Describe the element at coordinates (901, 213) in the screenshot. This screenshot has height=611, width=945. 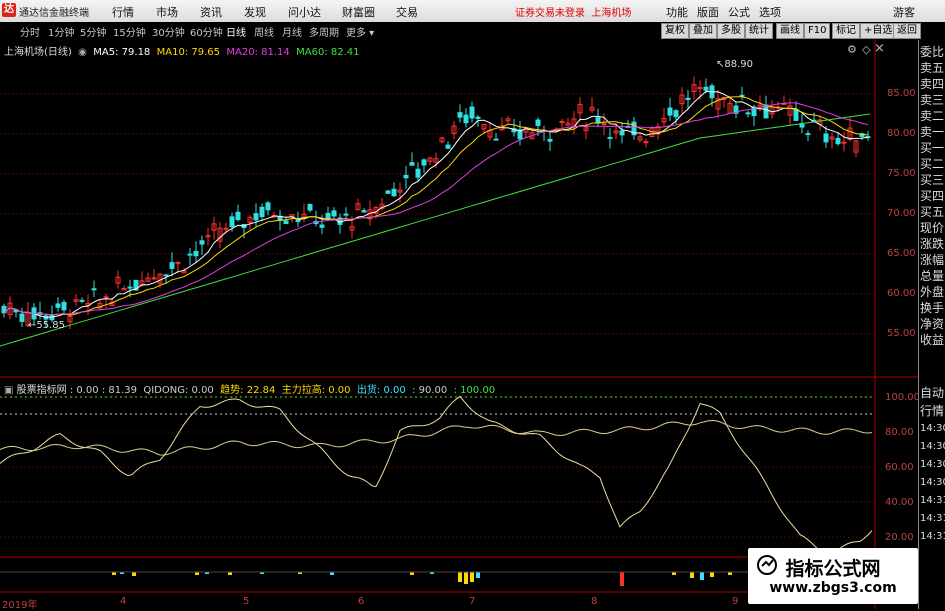
I see `y-tick-70: 70.00` at that location.